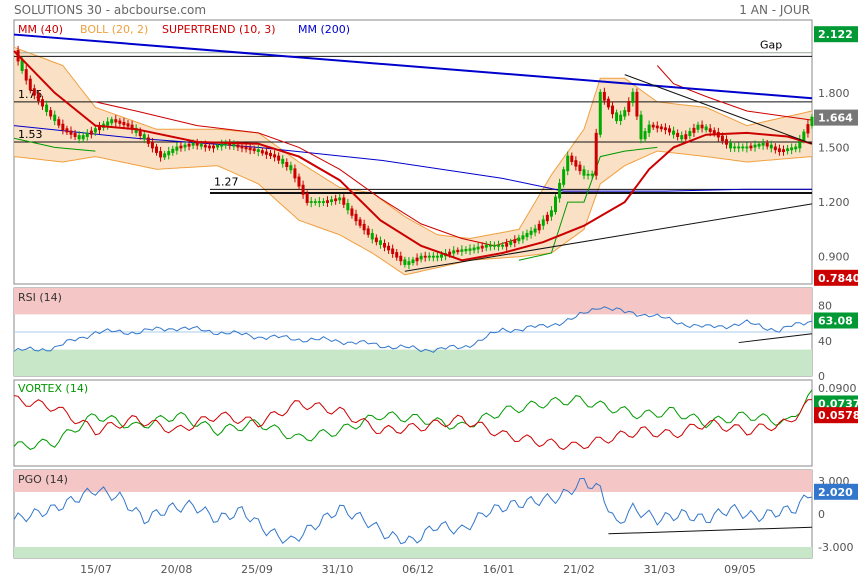 This screenshot has width=860, height=580. Describe the element at coordinates (774, 10) in the screenshot. I see `period-label: 1 AN - JOUR` at that location.